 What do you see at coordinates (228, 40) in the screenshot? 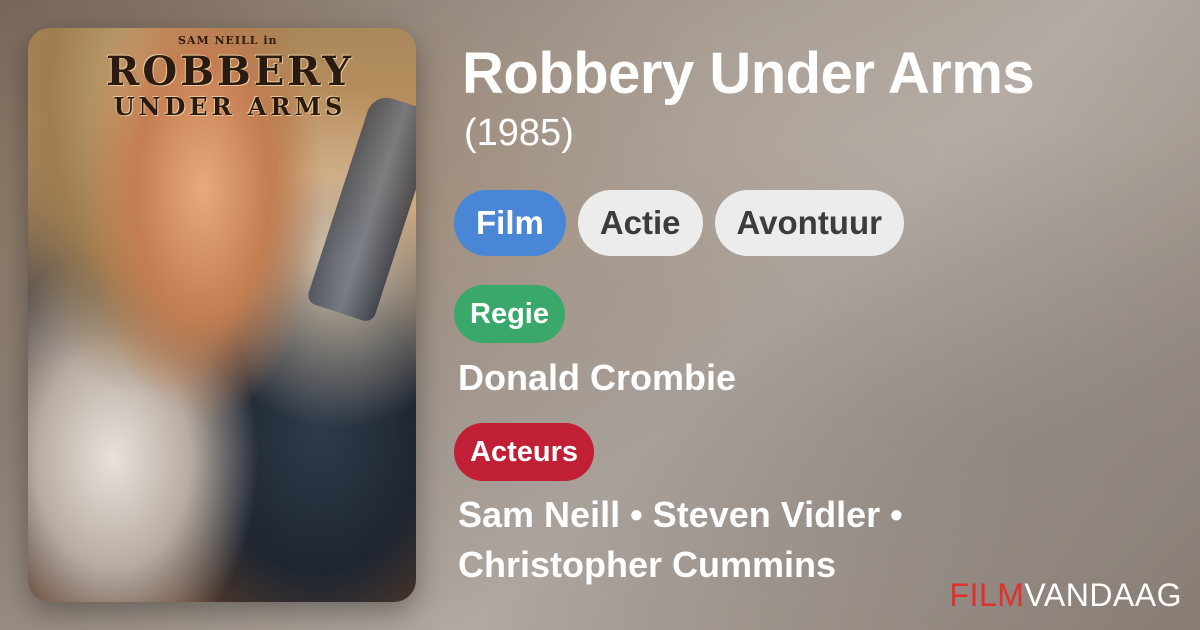
I see `poster-top-credit: SAM NEILL in` at bounding box center [228, 40].